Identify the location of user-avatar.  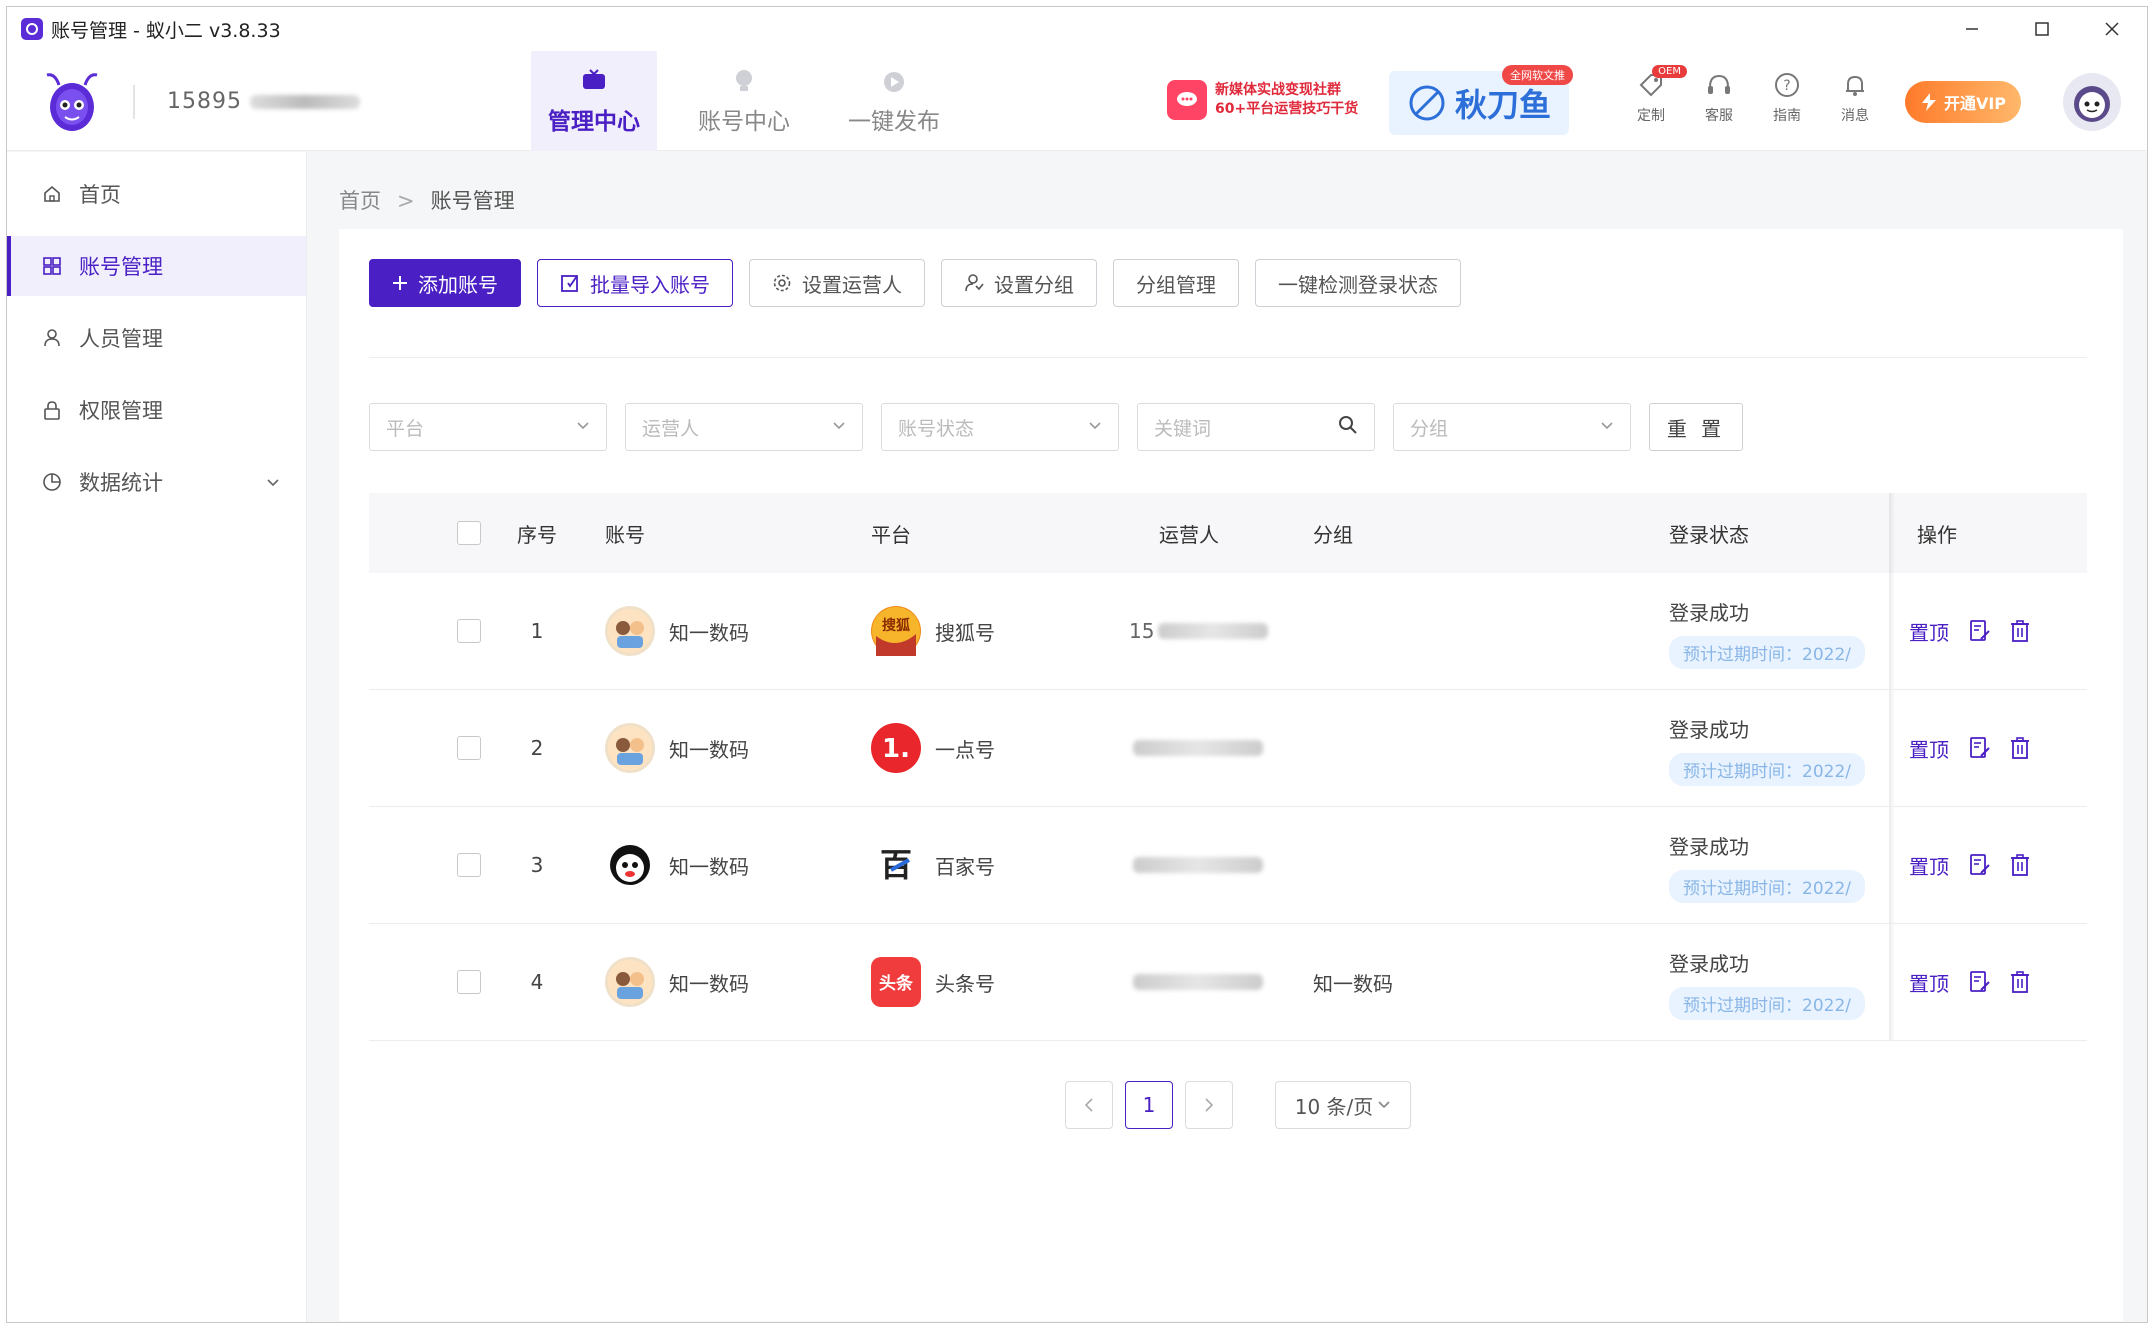
(2092, 102).